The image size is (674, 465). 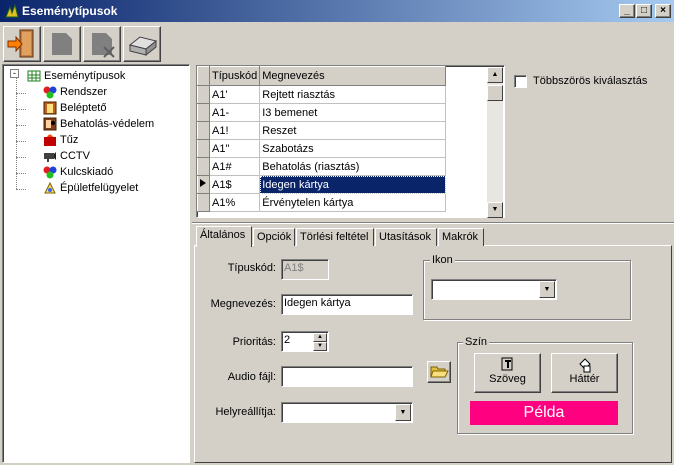 What do you see at coordinates (235, 202) in the screenshot?
I see `cell-code: A1%` at bounding box center [235, 202].